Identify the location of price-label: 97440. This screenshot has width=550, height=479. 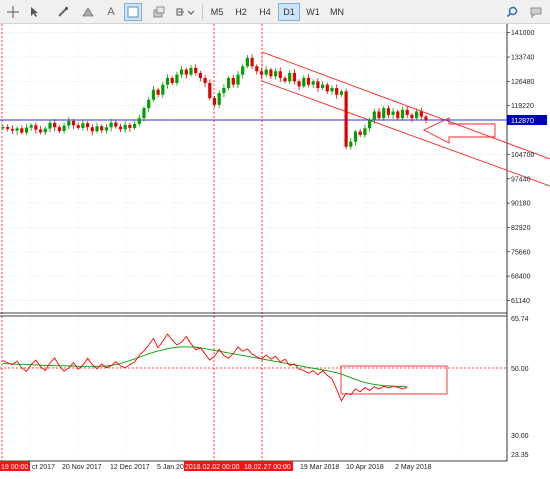
(521, 179).